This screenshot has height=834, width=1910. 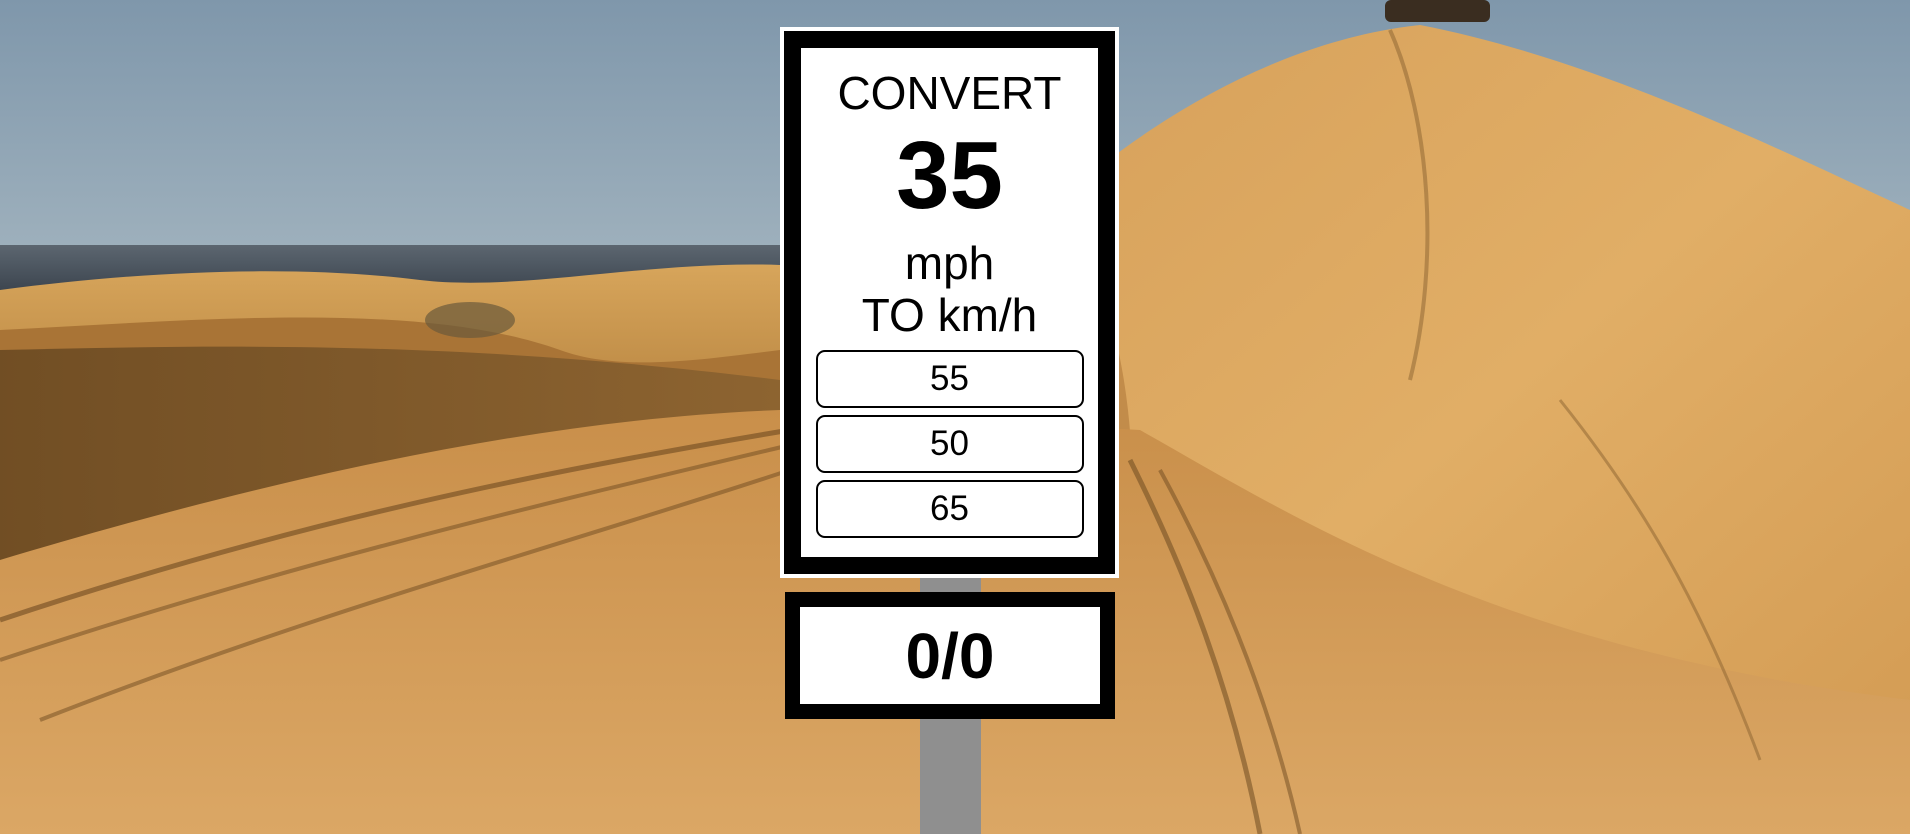 I want to click on answer-option-1: 55, so click(x=949, y=379).